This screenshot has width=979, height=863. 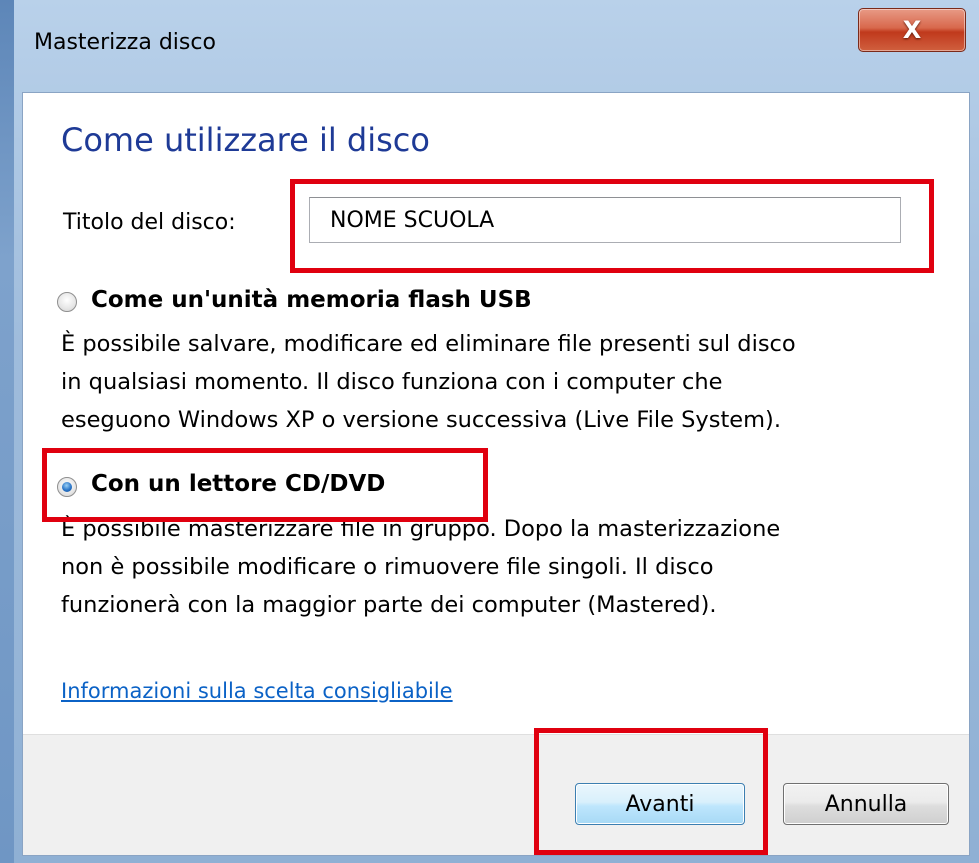 What do you see at coordinates (67, 302) in the screenshot?
I see `radio-usb-flash` at bounding box center [67, 302].